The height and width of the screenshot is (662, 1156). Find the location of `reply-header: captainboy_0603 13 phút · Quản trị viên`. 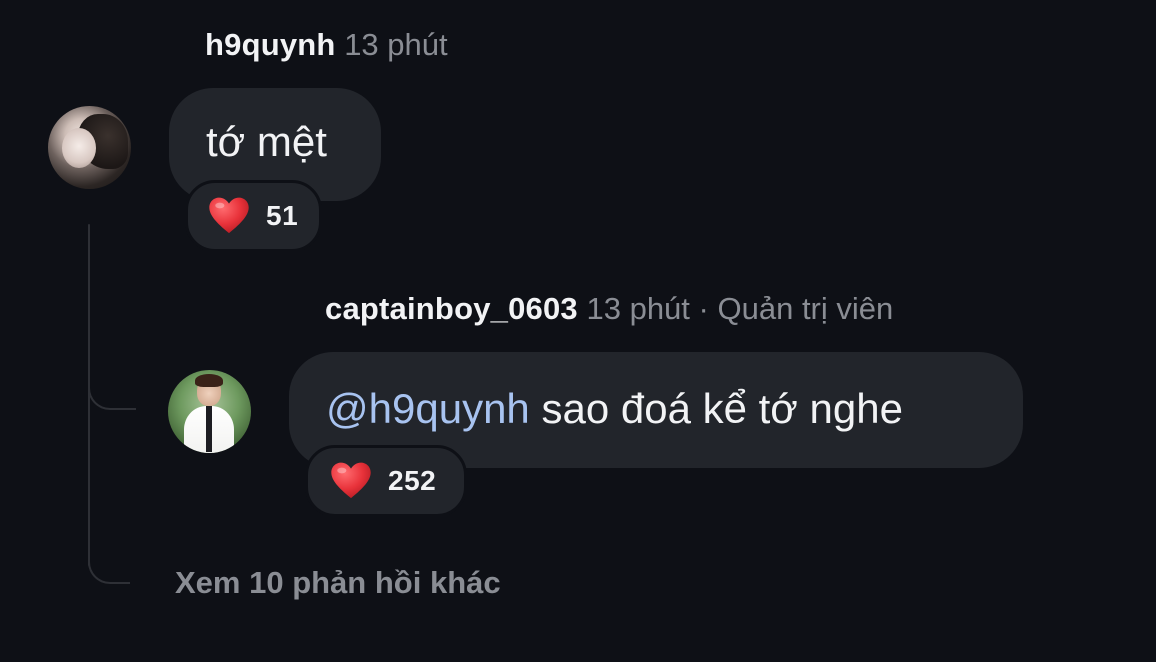

reply-header: captainboy_0603 13 phút · Quản trị viên is located at coordinates (609, 308).